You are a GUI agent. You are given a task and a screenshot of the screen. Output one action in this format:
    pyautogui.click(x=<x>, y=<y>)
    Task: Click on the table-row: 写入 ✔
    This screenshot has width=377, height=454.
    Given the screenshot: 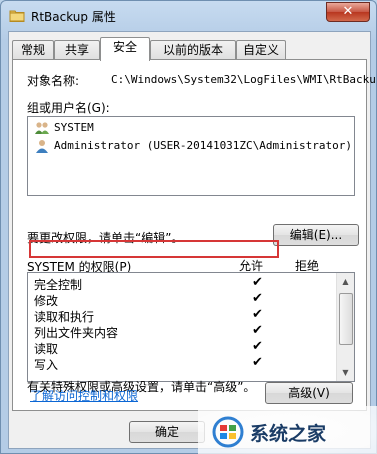 What is the action you would take?
    pyautogui.click(x=182, y=363)
    